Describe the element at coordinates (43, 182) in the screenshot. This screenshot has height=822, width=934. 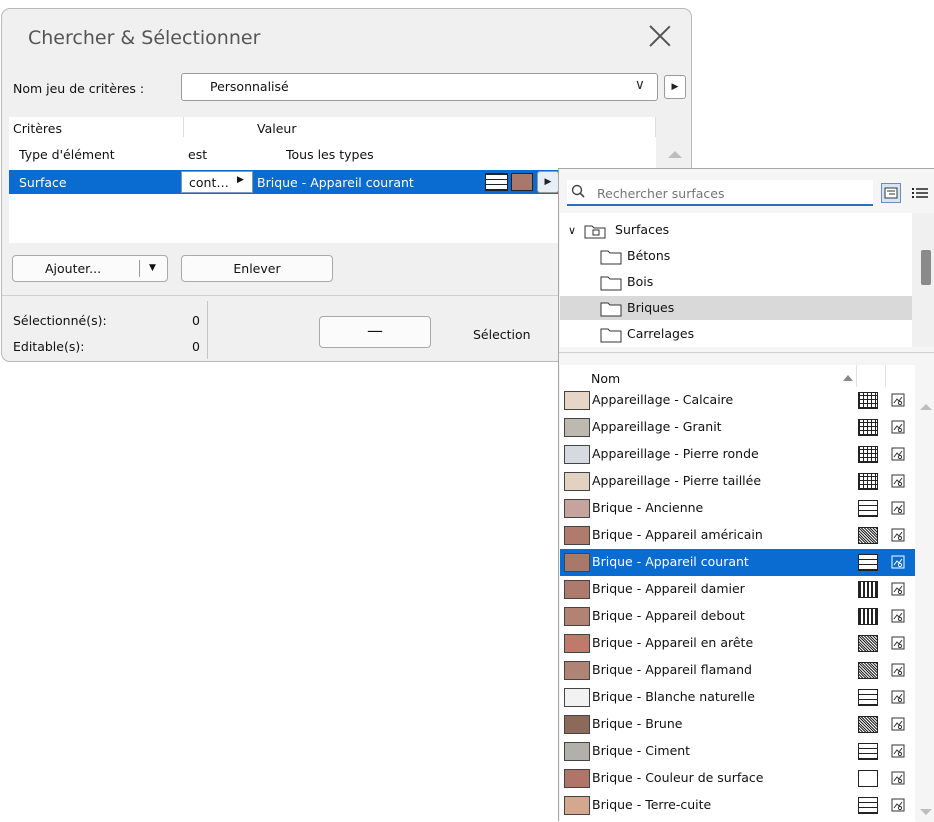
I see `criterion-surface: Surface` at that location.